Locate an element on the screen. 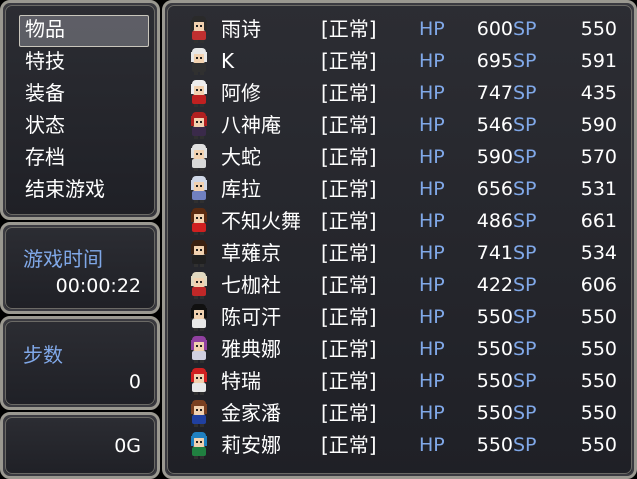 The width and height of the screenshot is (637, 479). hp-value: 422 is located at coordinates (494, 285).